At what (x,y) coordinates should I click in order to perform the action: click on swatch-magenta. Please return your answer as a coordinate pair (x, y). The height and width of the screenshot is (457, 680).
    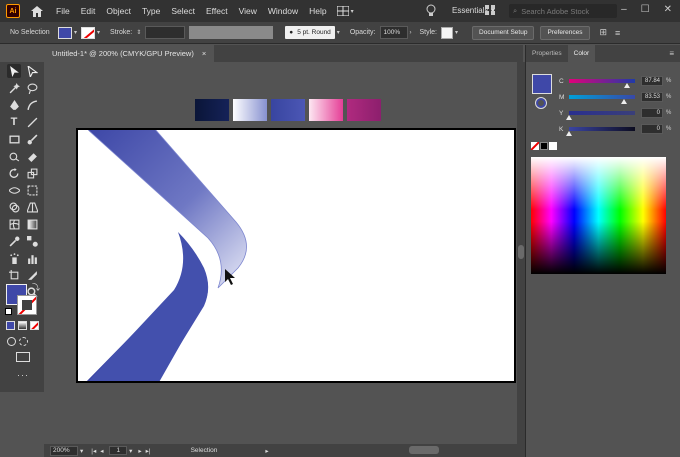
    Looking at the image, I should click on (364, 110).